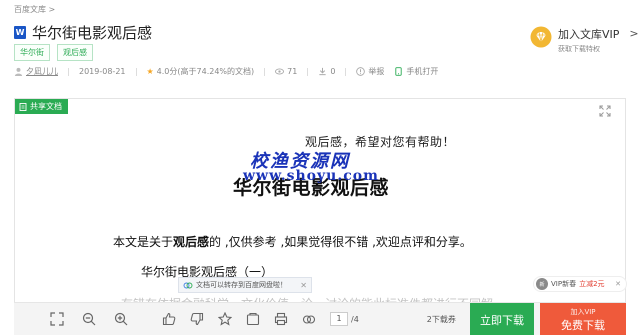  What do you see at coordinates (583, 311) in the screenshot?
I see `vip-button-small-label: 加入VIP` at bounding box center [583, 311].